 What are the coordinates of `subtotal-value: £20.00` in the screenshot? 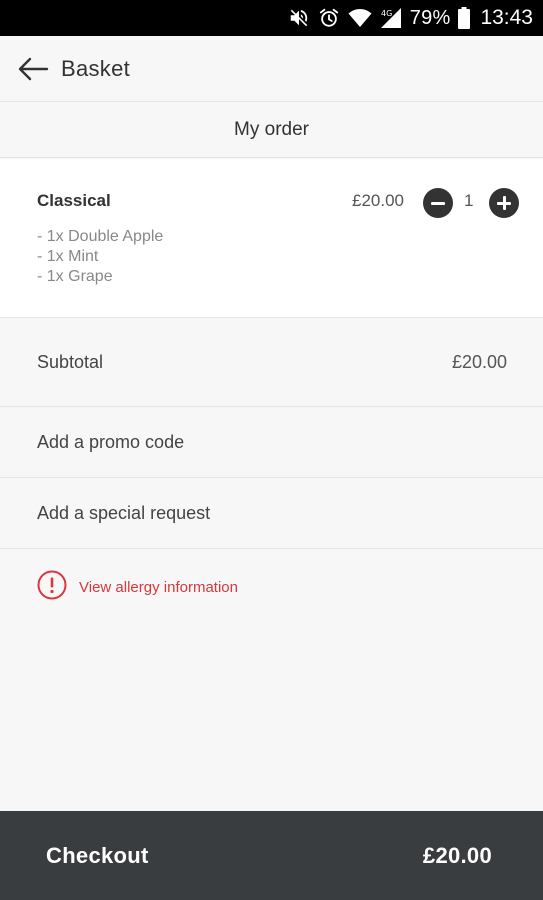 It's located at (479, 362).